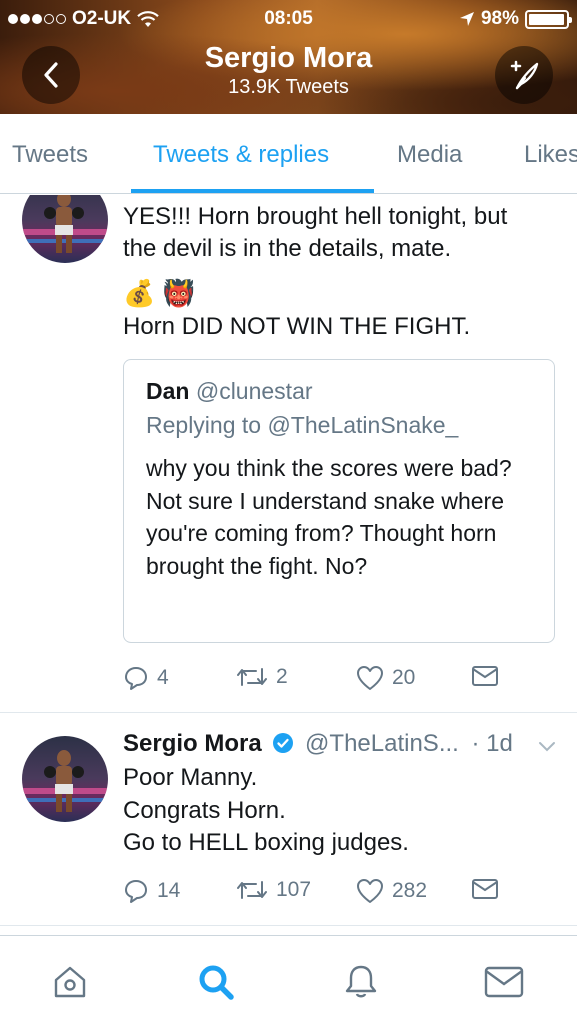 Image resolution: width=577 pixels, height=1024 pixels. I want to click on bell-icon, so click(361, 981).